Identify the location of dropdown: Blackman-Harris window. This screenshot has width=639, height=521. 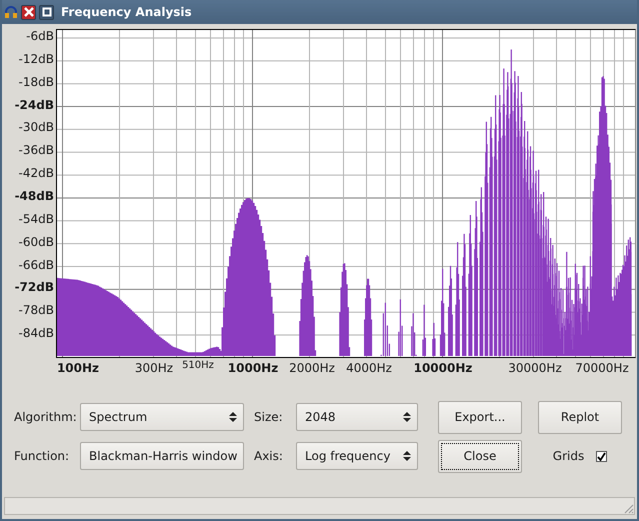
(162, 456).